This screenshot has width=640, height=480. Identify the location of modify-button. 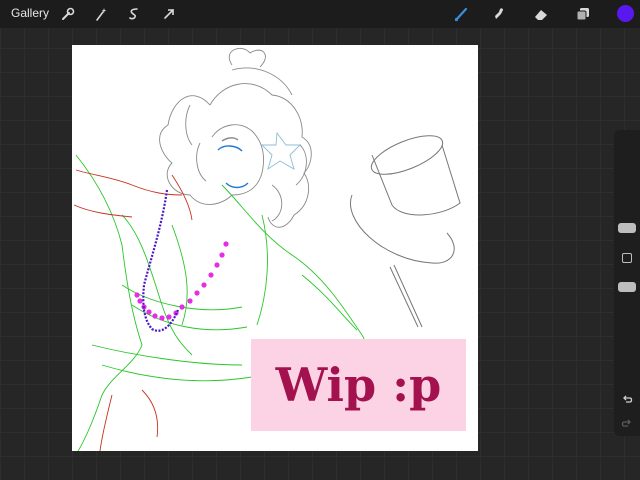
(627, 258).